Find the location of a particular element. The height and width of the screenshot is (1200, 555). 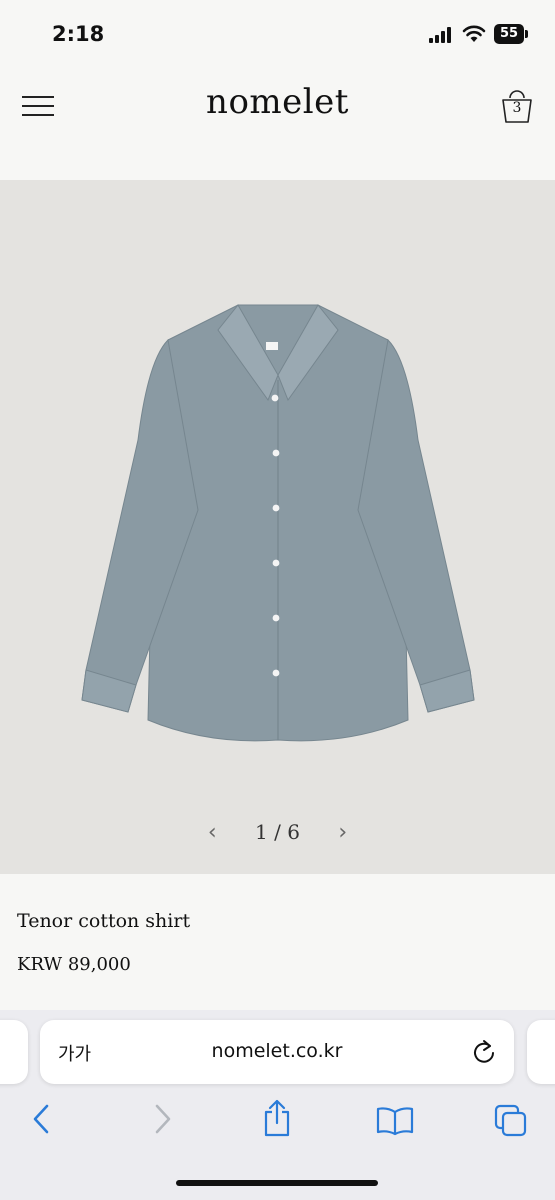

cart-button: 3 is located at coordinates (517, 106).